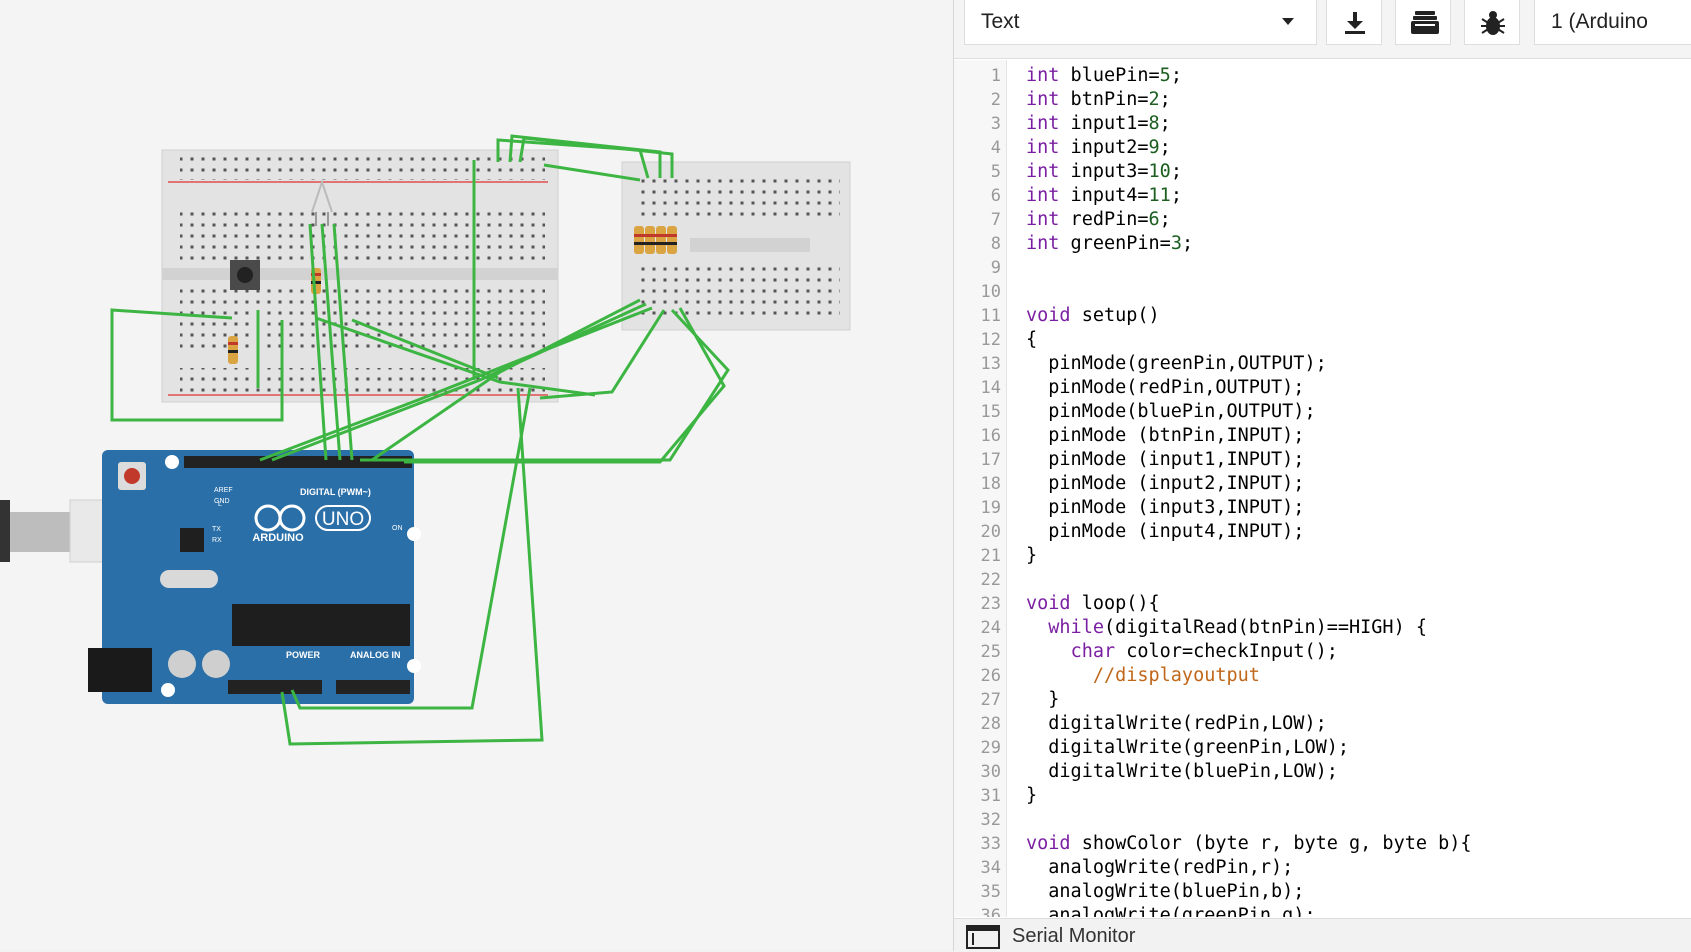 The height and width of the screenshot is (952, 1691). I want to click on line-number: 9, so click(995, 268).